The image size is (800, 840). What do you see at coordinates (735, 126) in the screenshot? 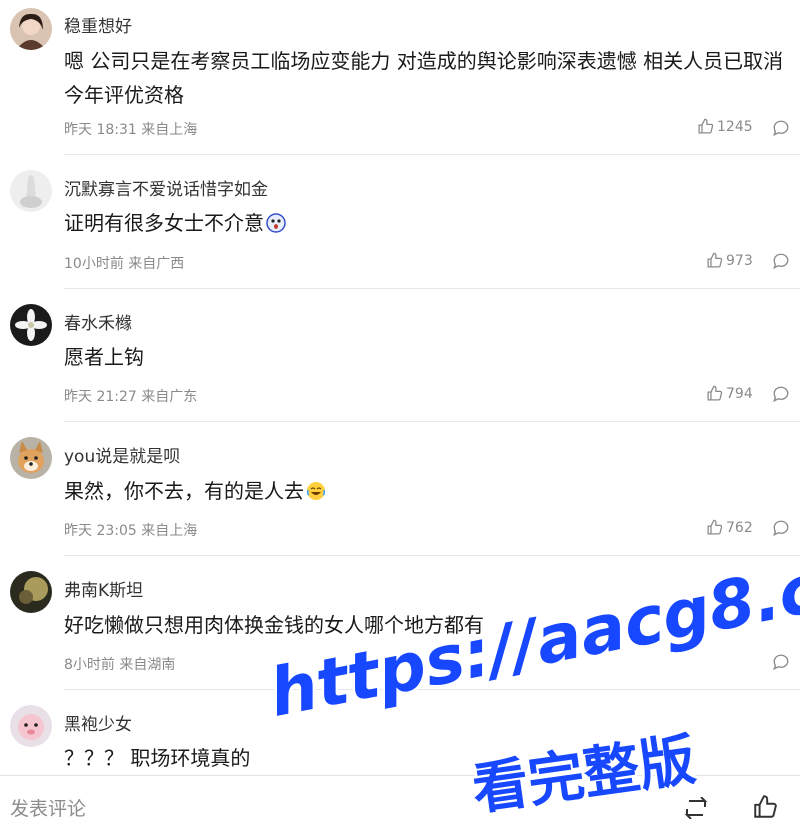
I see `like-count: 1245` at bounding box center [735, 126].